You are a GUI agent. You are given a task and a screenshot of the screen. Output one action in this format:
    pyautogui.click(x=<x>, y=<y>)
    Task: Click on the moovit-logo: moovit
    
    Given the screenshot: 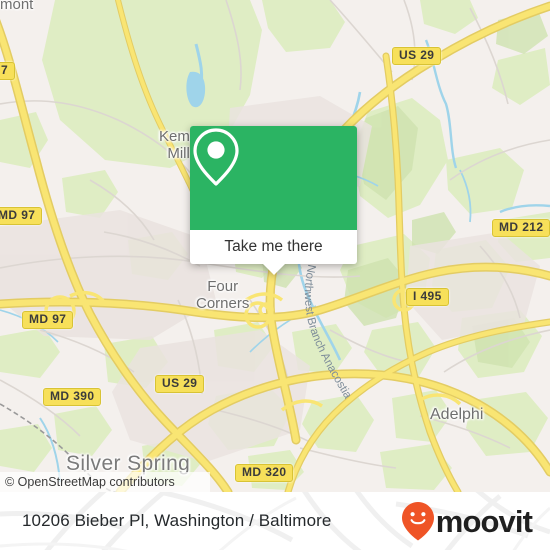 What is the action you would take?
    pyautogui.click(x=467, y=521)
    